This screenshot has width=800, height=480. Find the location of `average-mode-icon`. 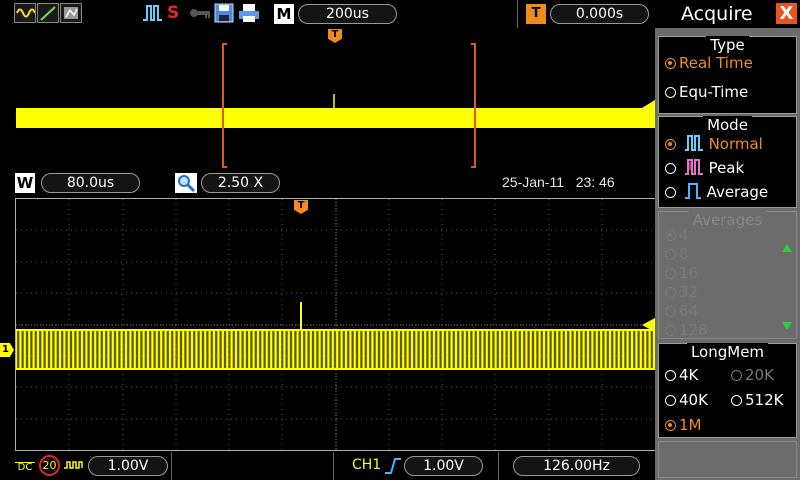

average-mode-icon is located at coordinates (692, 191).